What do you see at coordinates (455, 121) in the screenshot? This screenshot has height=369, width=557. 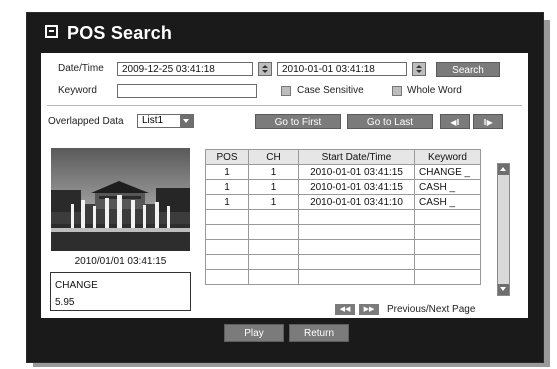 I see `step-back-icon: ◀‖` at bounding box center [455, 121].